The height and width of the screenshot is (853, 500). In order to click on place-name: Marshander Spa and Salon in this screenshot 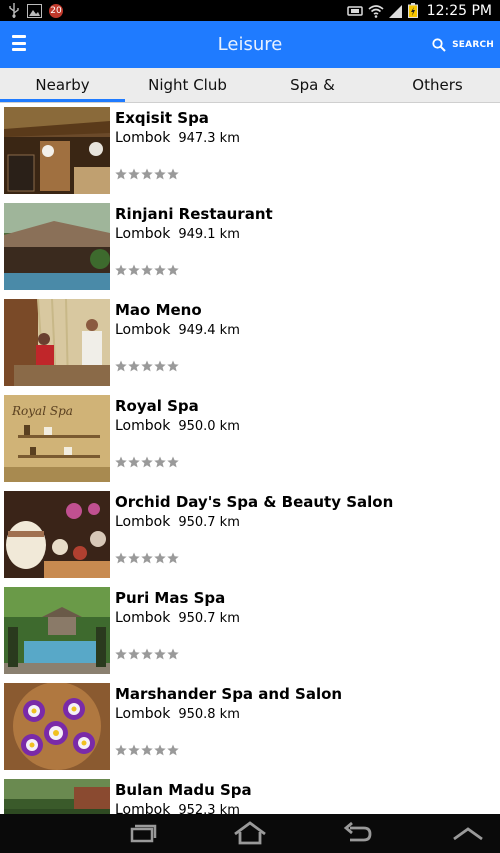, I will do `click(229, 694)`.